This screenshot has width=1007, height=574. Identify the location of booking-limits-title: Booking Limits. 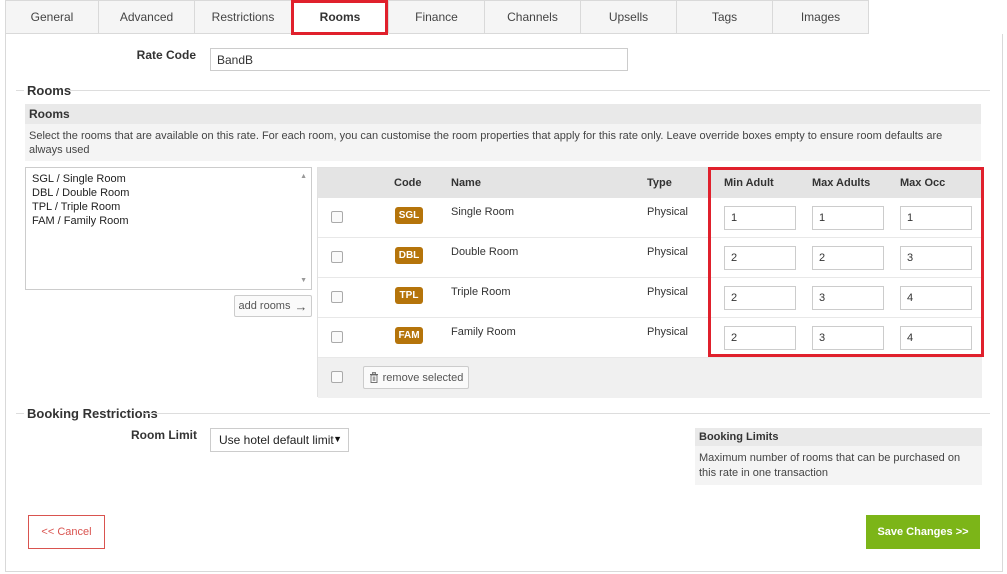
(838, 437).